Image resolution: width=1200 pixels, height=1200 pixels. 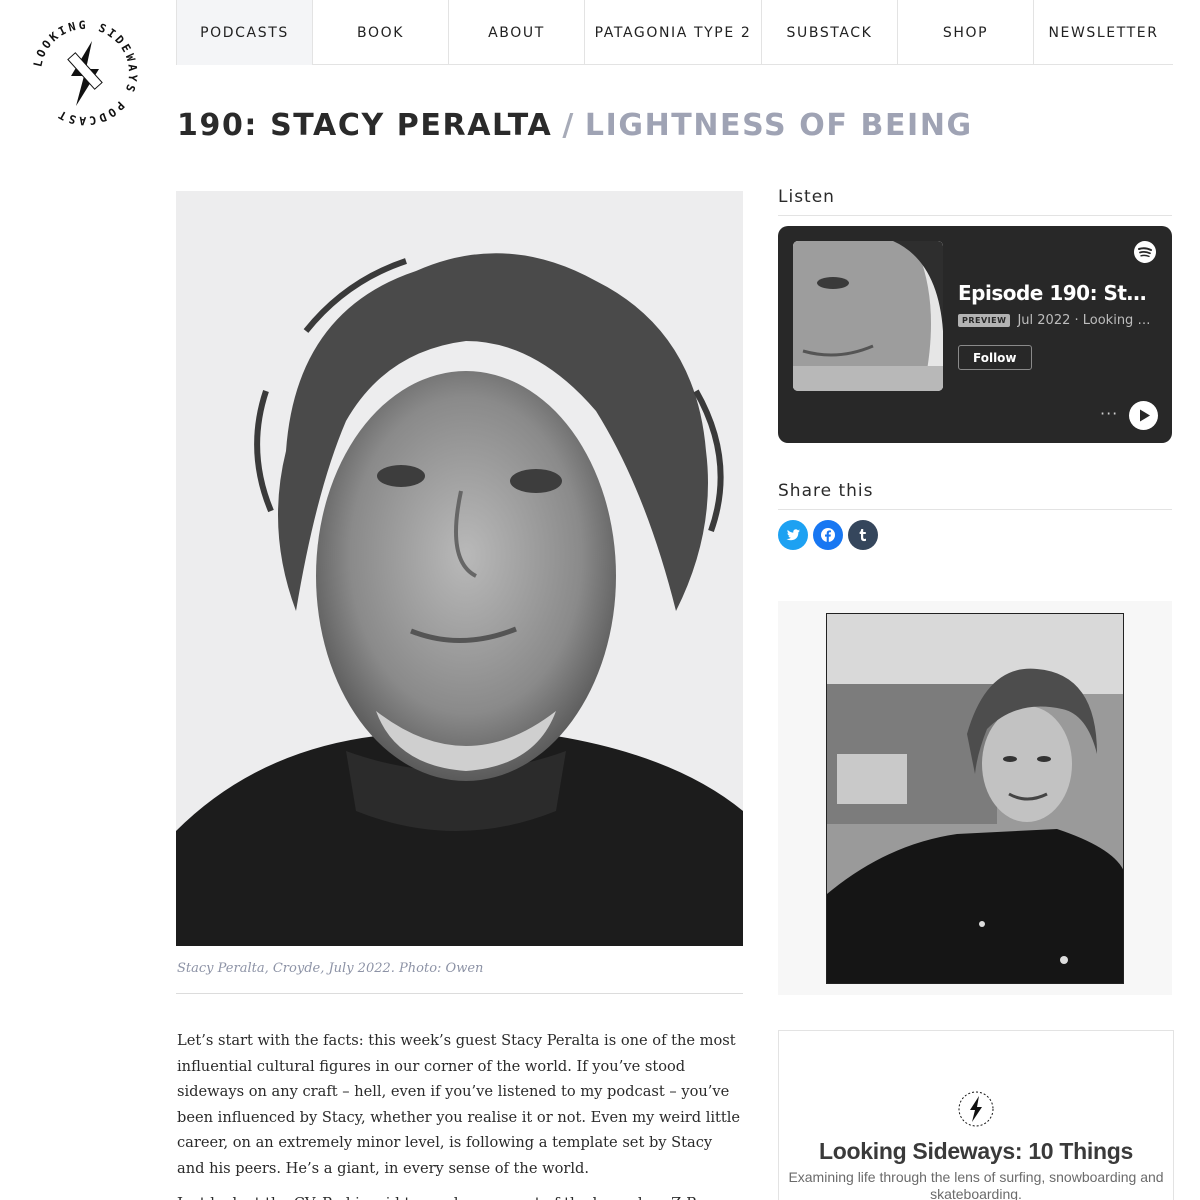 I want to click on listen-heading: Listen, so click(x=975, y=201).